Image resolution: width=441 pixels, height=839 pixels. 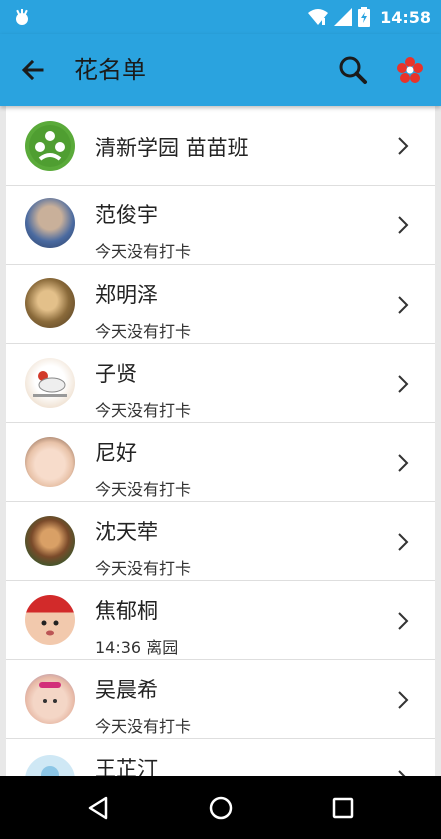 I want to click on list-item-student: 郑明泽 今天没有打卡, so click(x=220, y=304).